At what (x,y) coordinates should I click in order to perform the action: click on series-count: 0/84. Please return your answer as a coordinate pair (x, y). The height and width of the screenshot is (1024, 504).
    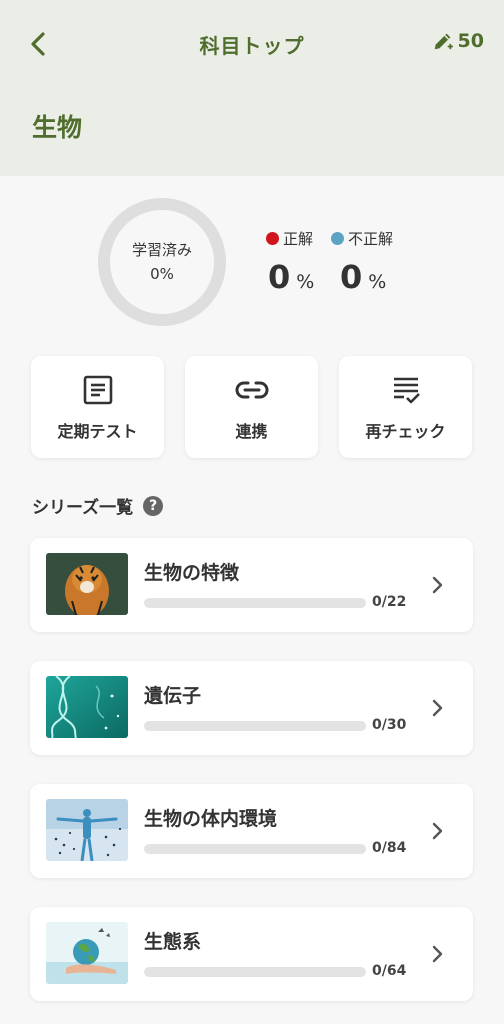
    Looking at the image, I should click on (389, 848).